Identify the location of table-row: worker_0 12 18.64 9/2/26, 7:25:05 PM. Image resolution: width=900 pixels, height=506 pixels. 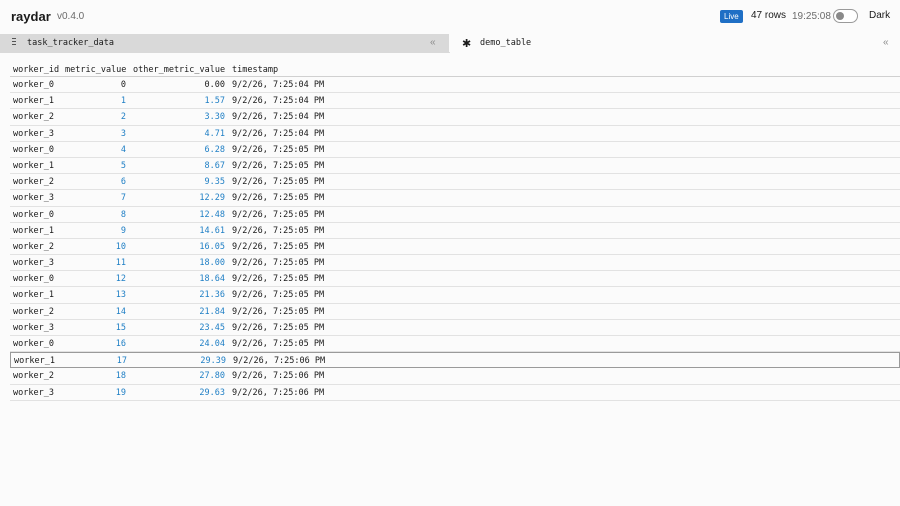
(455, 279).